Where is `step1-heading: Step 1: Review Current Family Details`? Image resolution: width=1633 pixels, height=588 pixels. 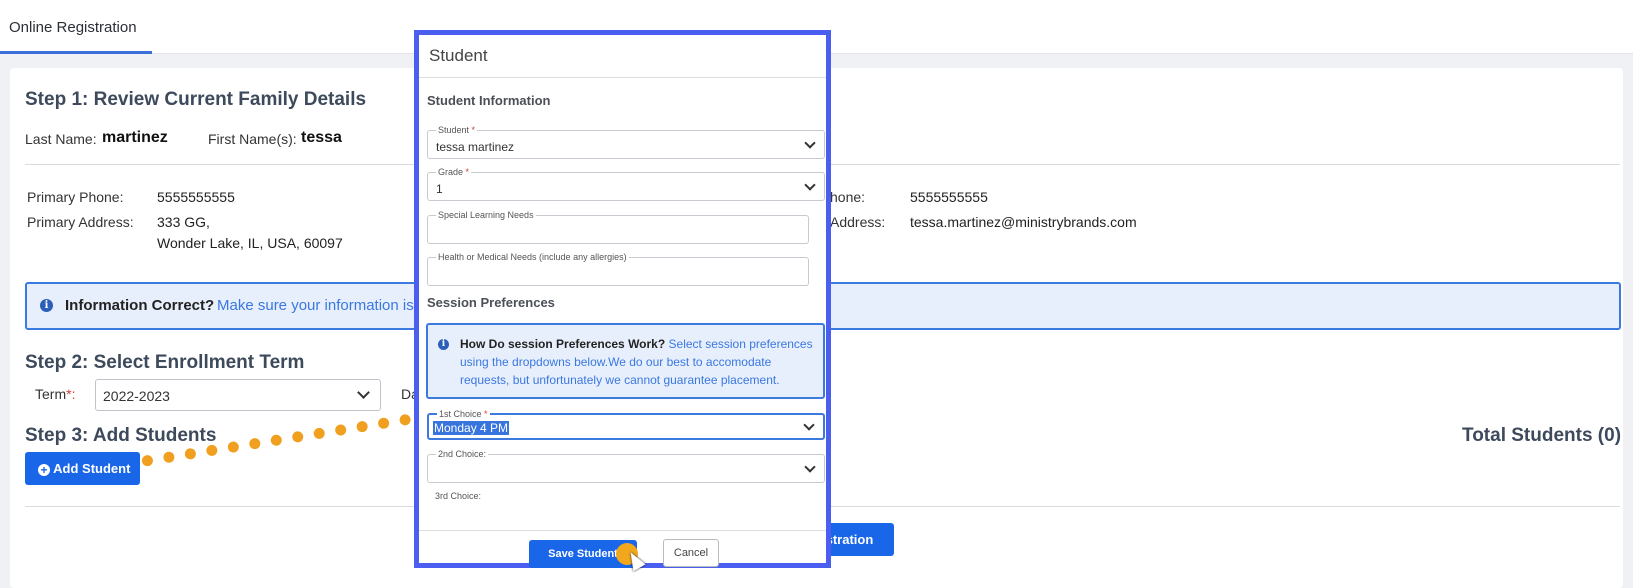
step1-heading: Step 1: Review Current Family Details is located at coordinates (196, 99).